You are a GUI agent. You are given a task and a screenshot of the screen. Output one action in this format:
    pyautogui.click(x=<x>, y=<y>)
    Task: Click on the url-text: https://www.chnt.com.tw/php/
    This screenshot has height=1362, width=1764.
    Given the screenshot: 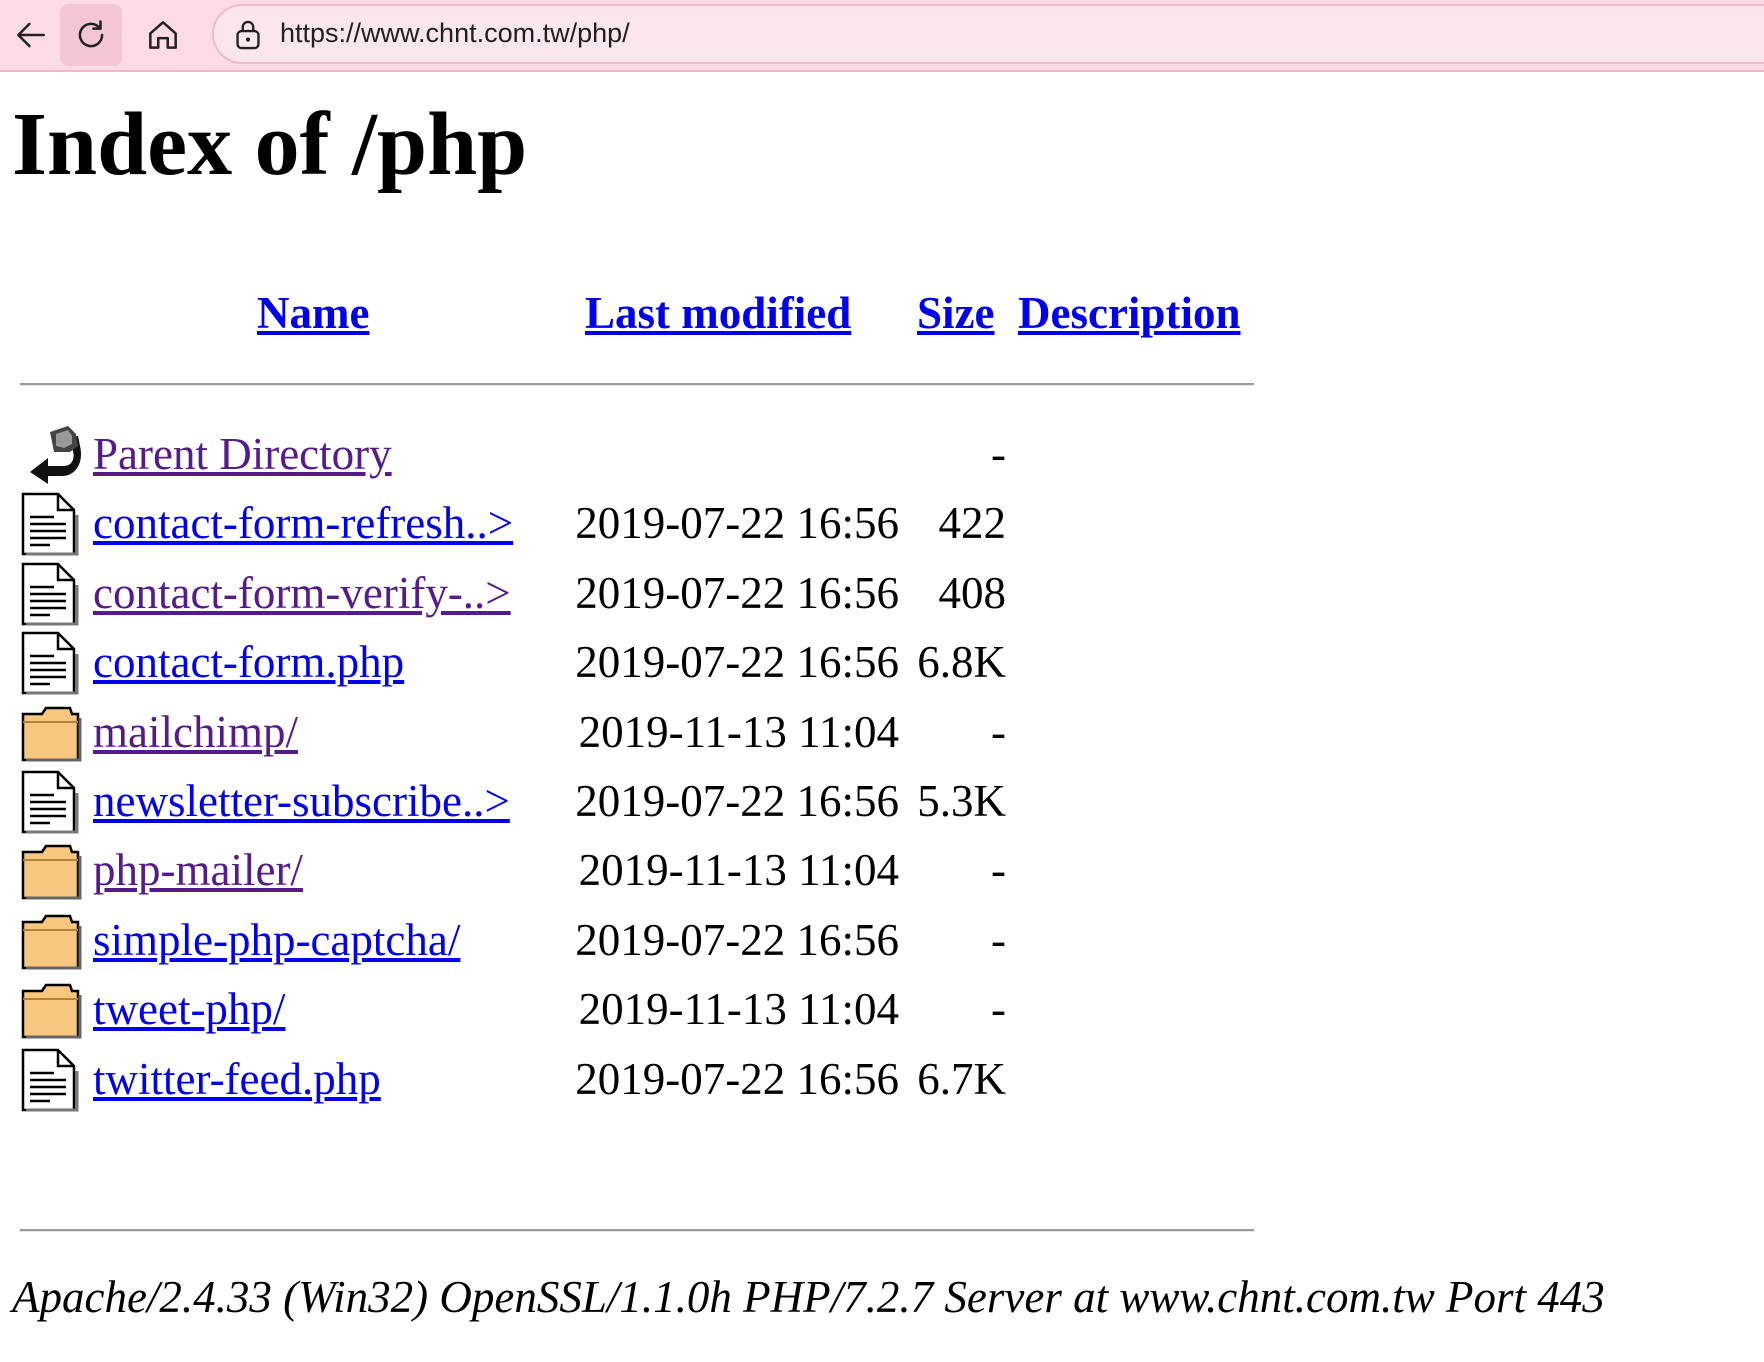 What is the action you would take?
    pyautogui.click(x=455, y=33)
    